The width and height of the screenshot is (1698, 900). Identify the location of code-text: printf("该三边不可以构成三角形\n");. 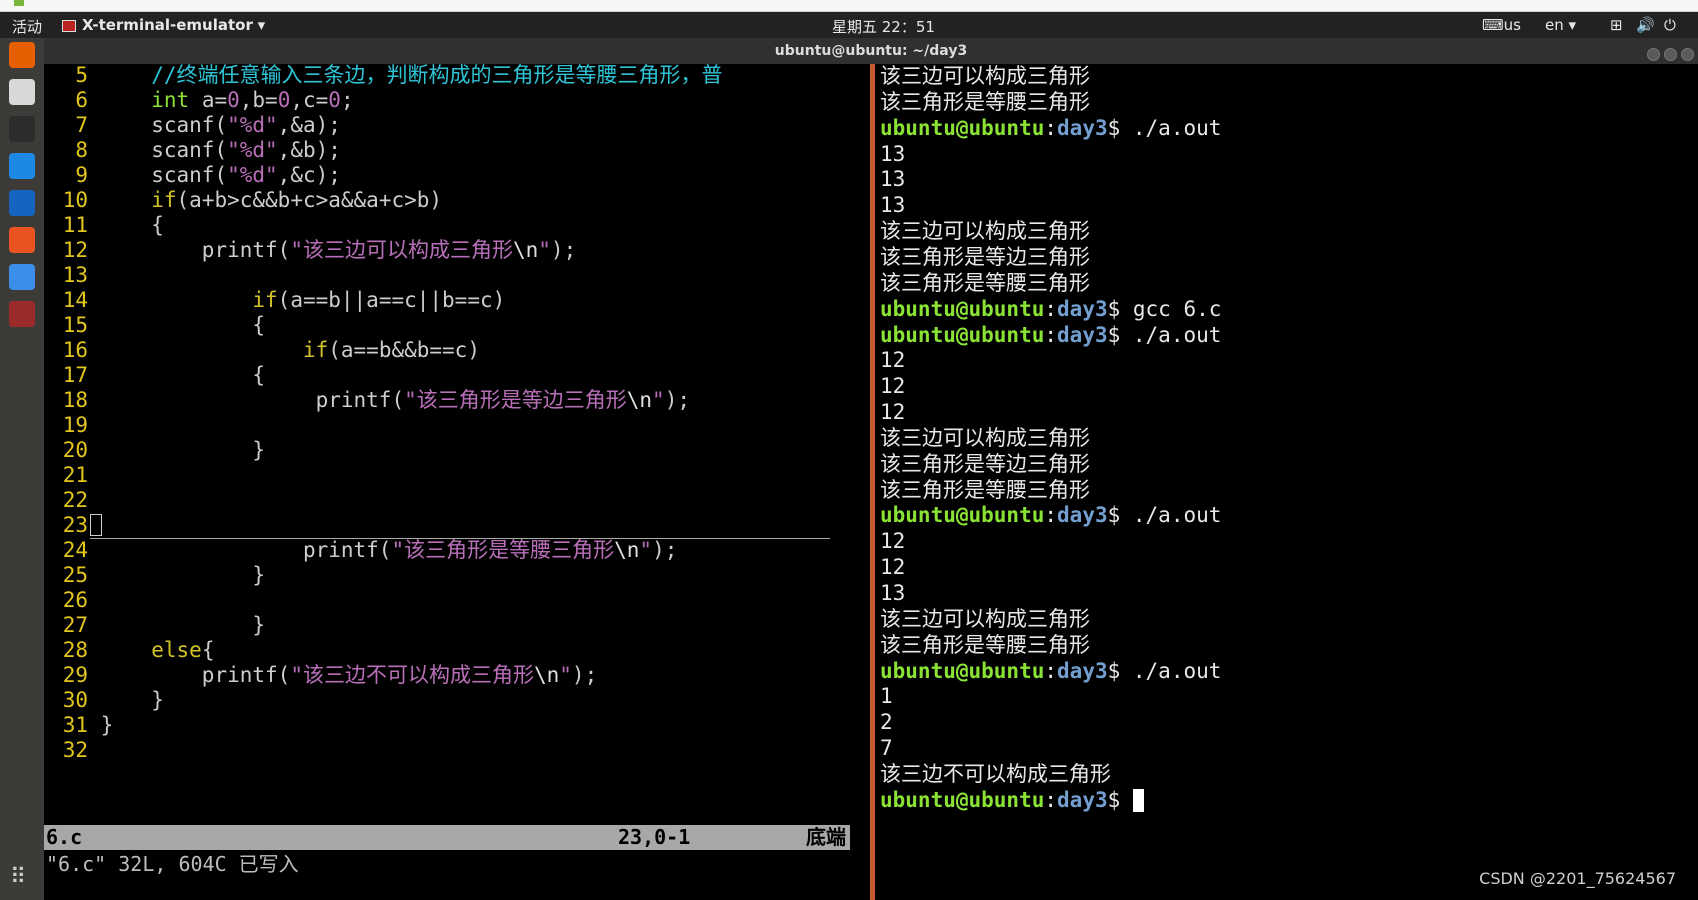
(349, 675).